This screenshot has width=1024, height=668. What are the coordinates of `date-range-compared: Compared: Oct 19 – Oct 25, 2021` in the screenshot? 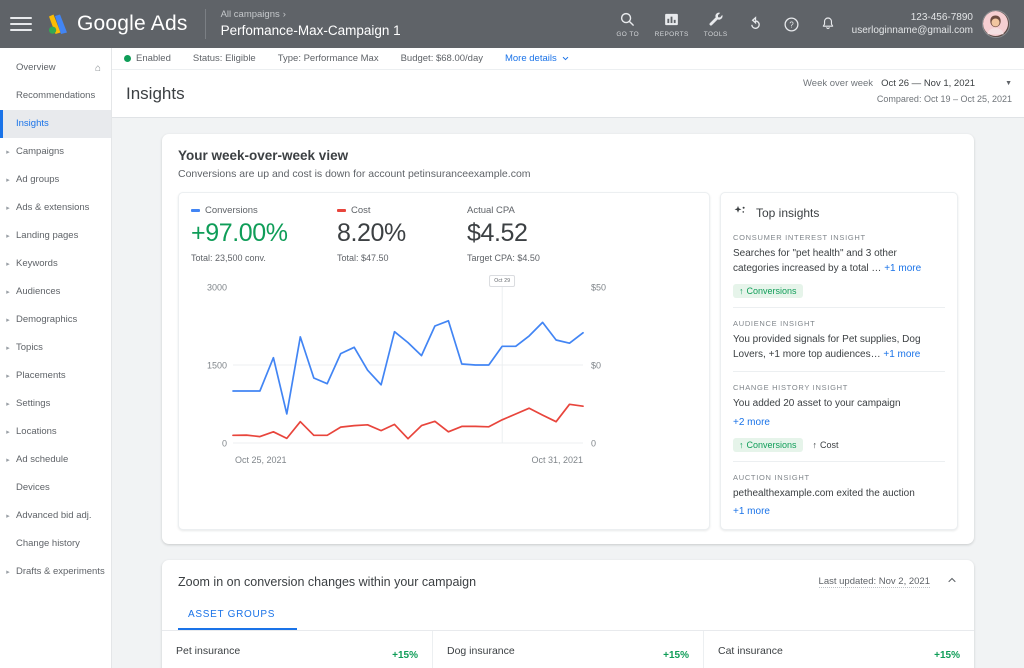 It's located at (944, 99).